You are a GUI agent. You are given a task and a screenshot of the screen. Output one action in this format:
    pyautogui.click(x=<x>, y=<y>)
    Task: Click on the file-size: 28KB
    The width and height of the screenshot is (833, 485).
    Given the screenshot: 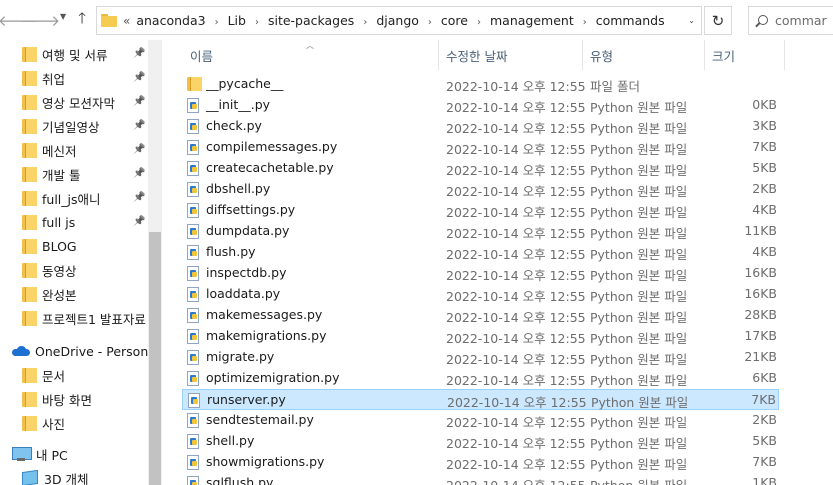 What is the action you would take?
    pyautogui.click(x=760, y=314)
    